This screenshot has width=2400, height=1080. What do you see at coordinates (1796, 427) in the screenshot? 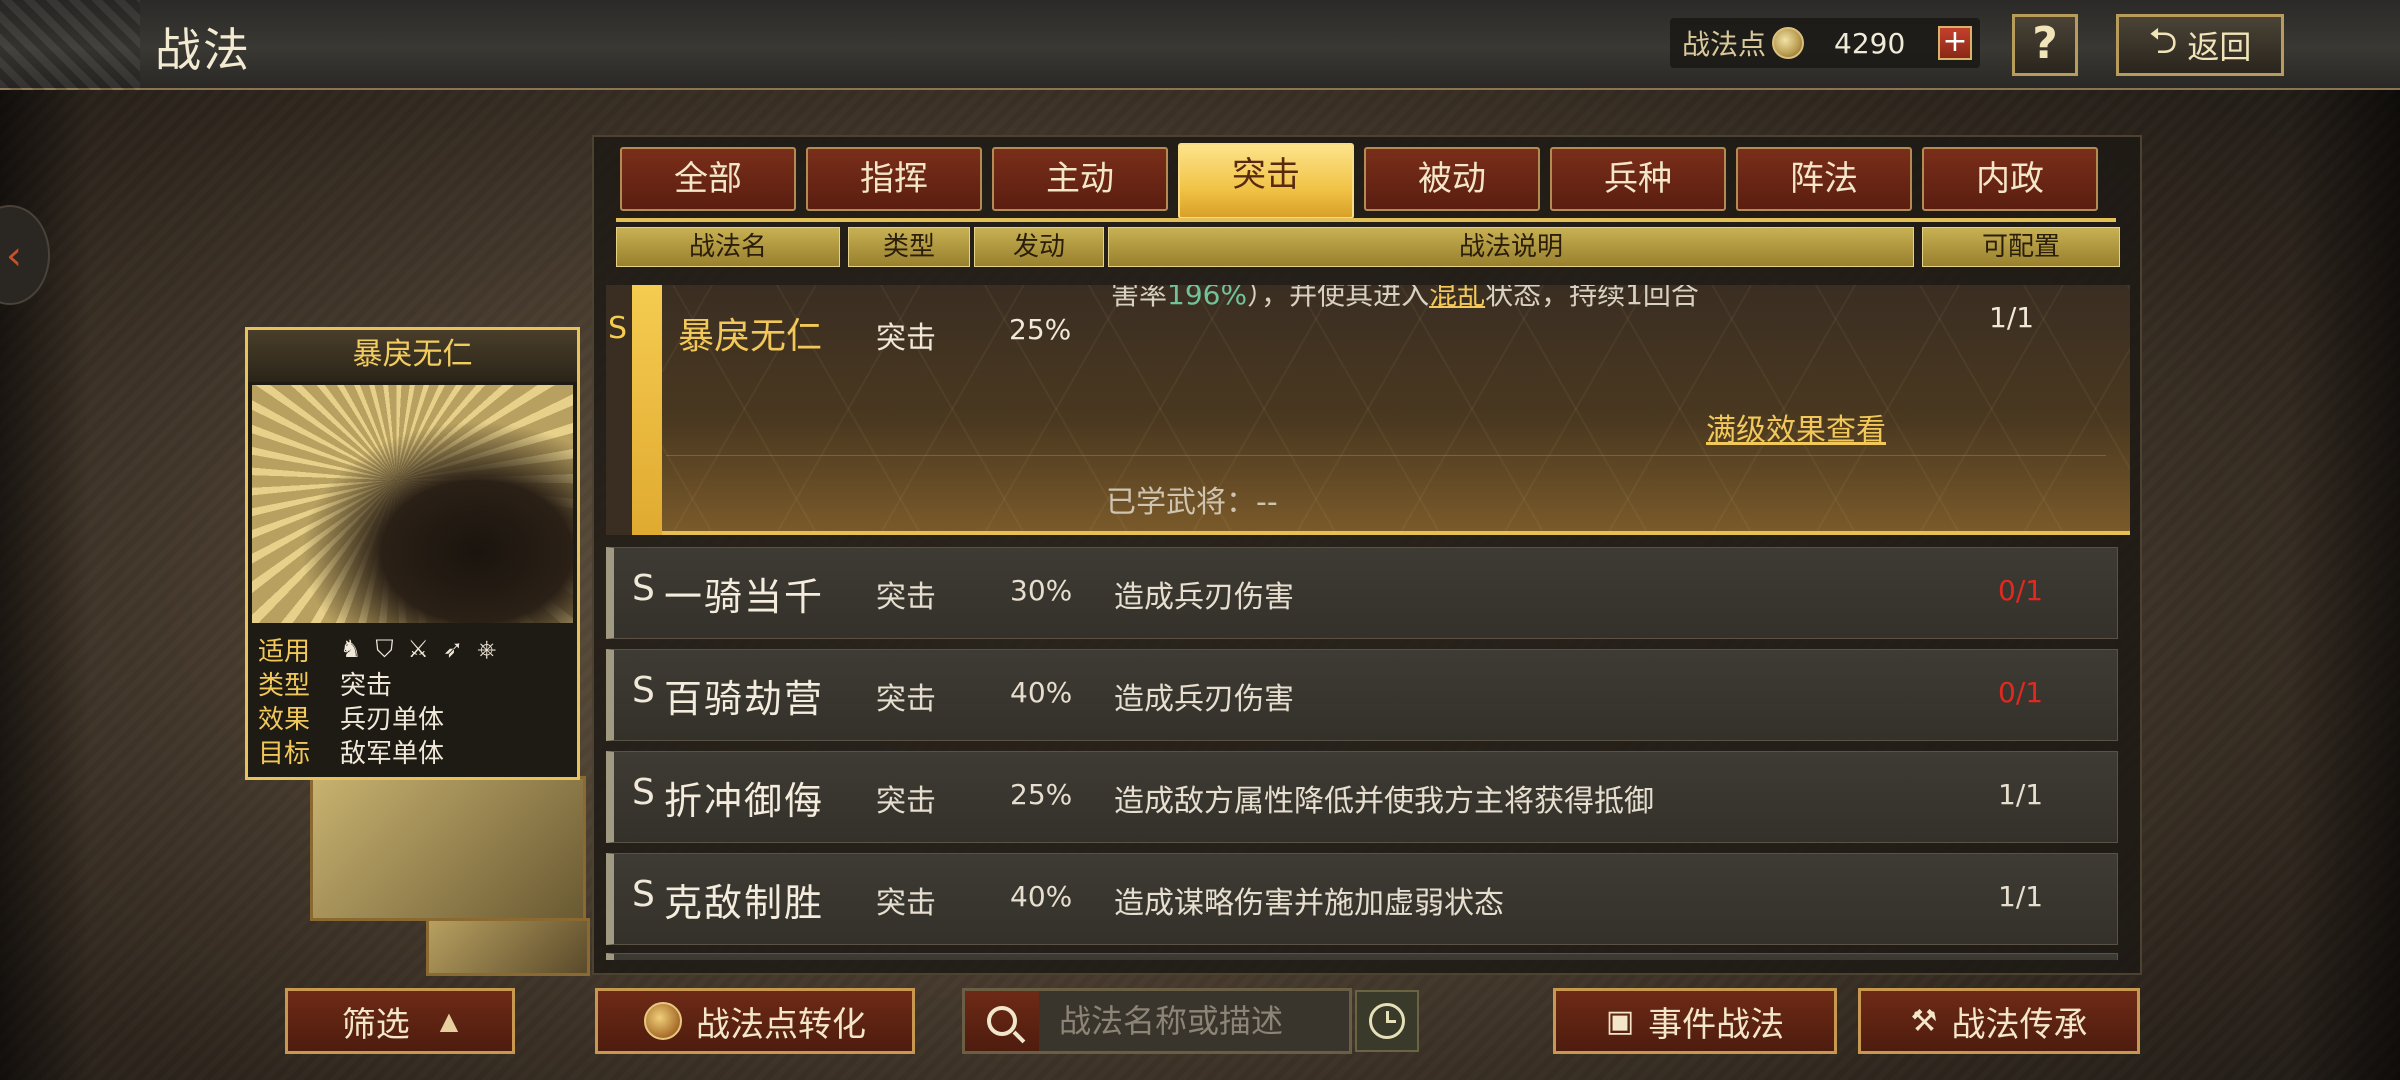
I see `max-level-effect-link: 满级效果查看` at bounding box center [1796, 427].